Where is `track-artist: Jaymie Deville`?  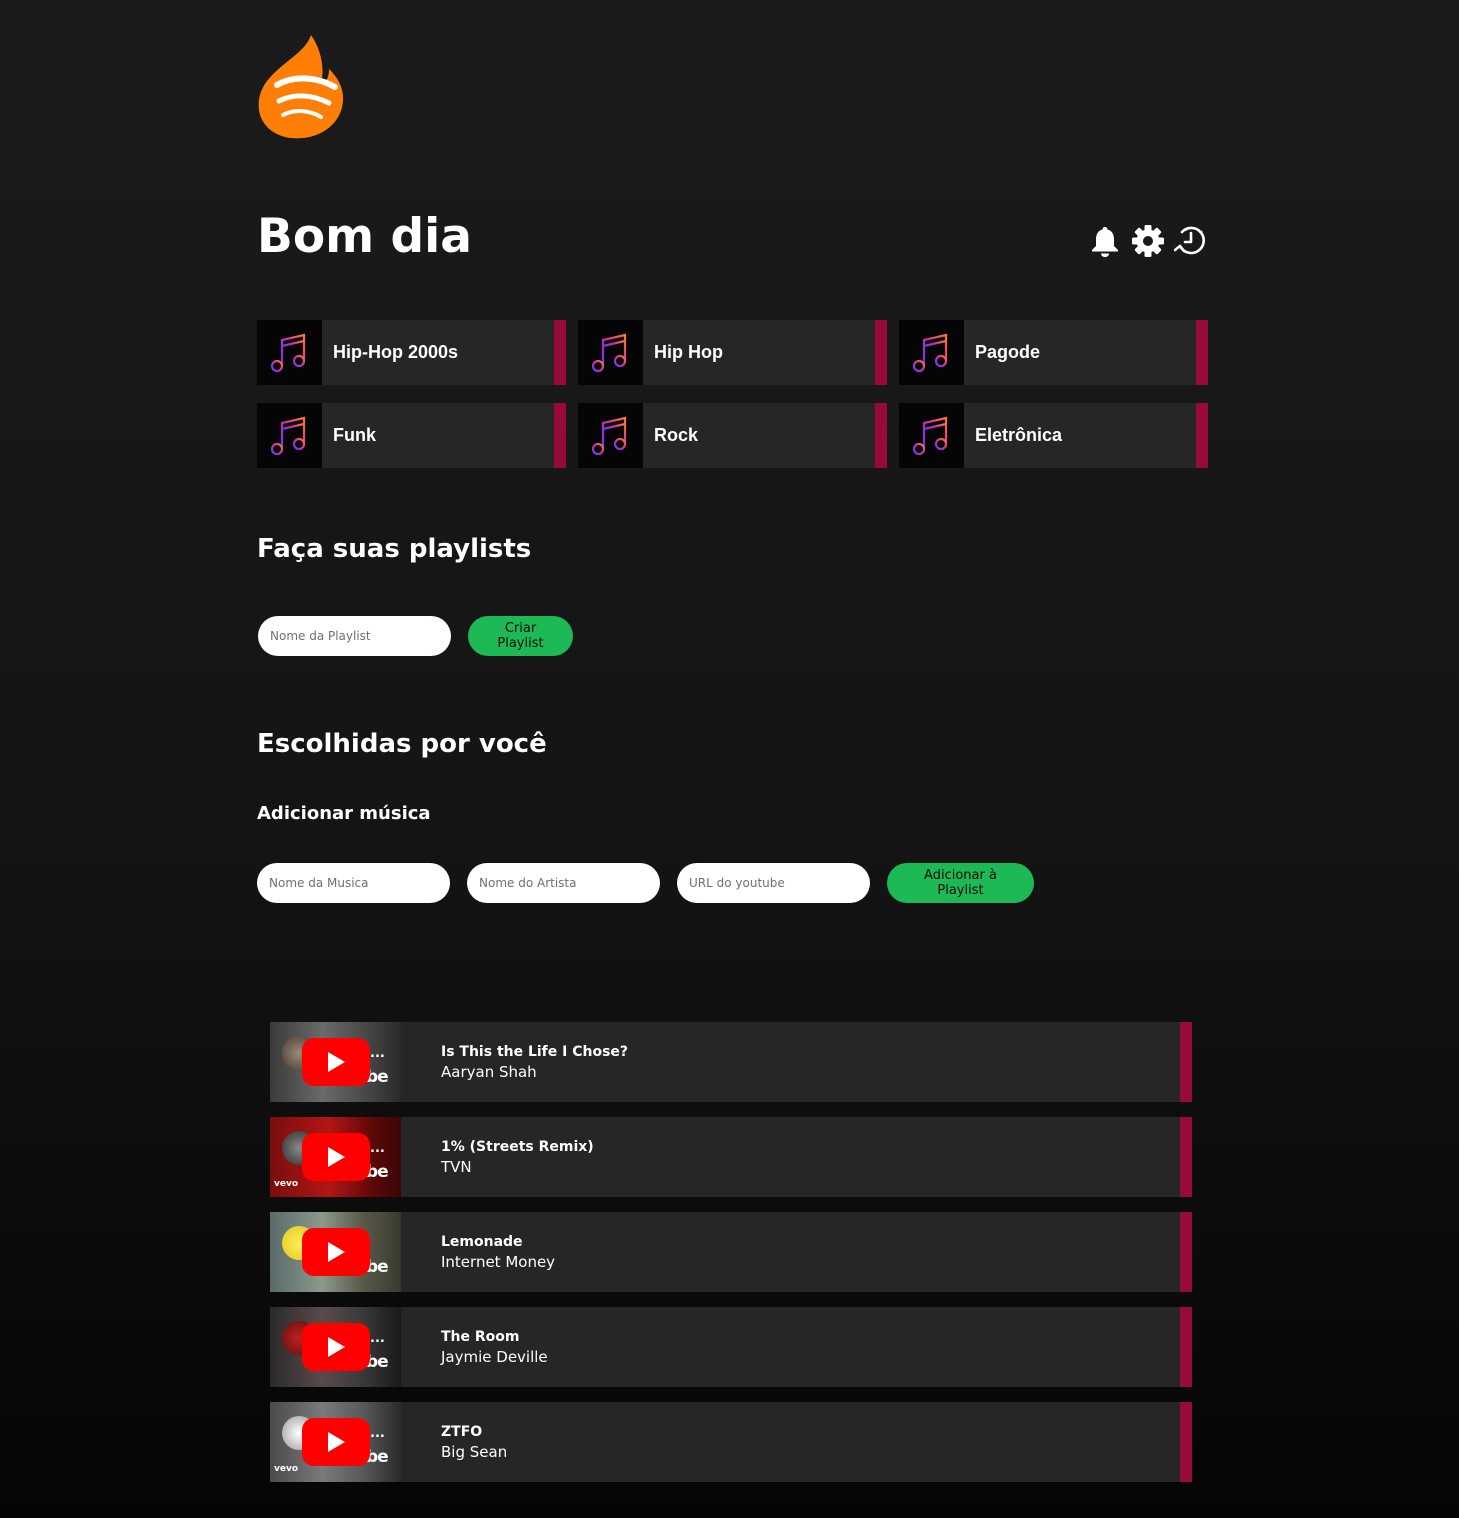 track-artist: Jaymie Deville is located at coordinates (494, 1356).